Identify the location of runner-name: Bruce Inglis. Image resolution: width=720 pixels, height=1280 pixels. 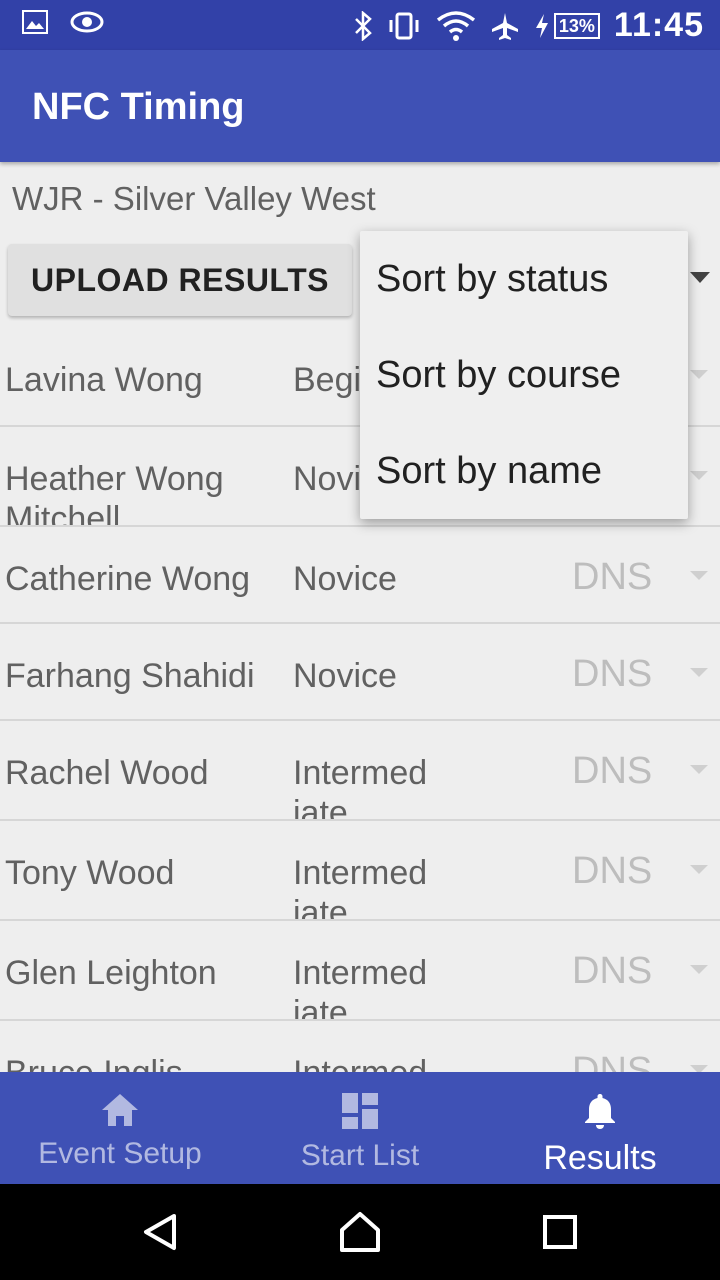
(94, 1063).